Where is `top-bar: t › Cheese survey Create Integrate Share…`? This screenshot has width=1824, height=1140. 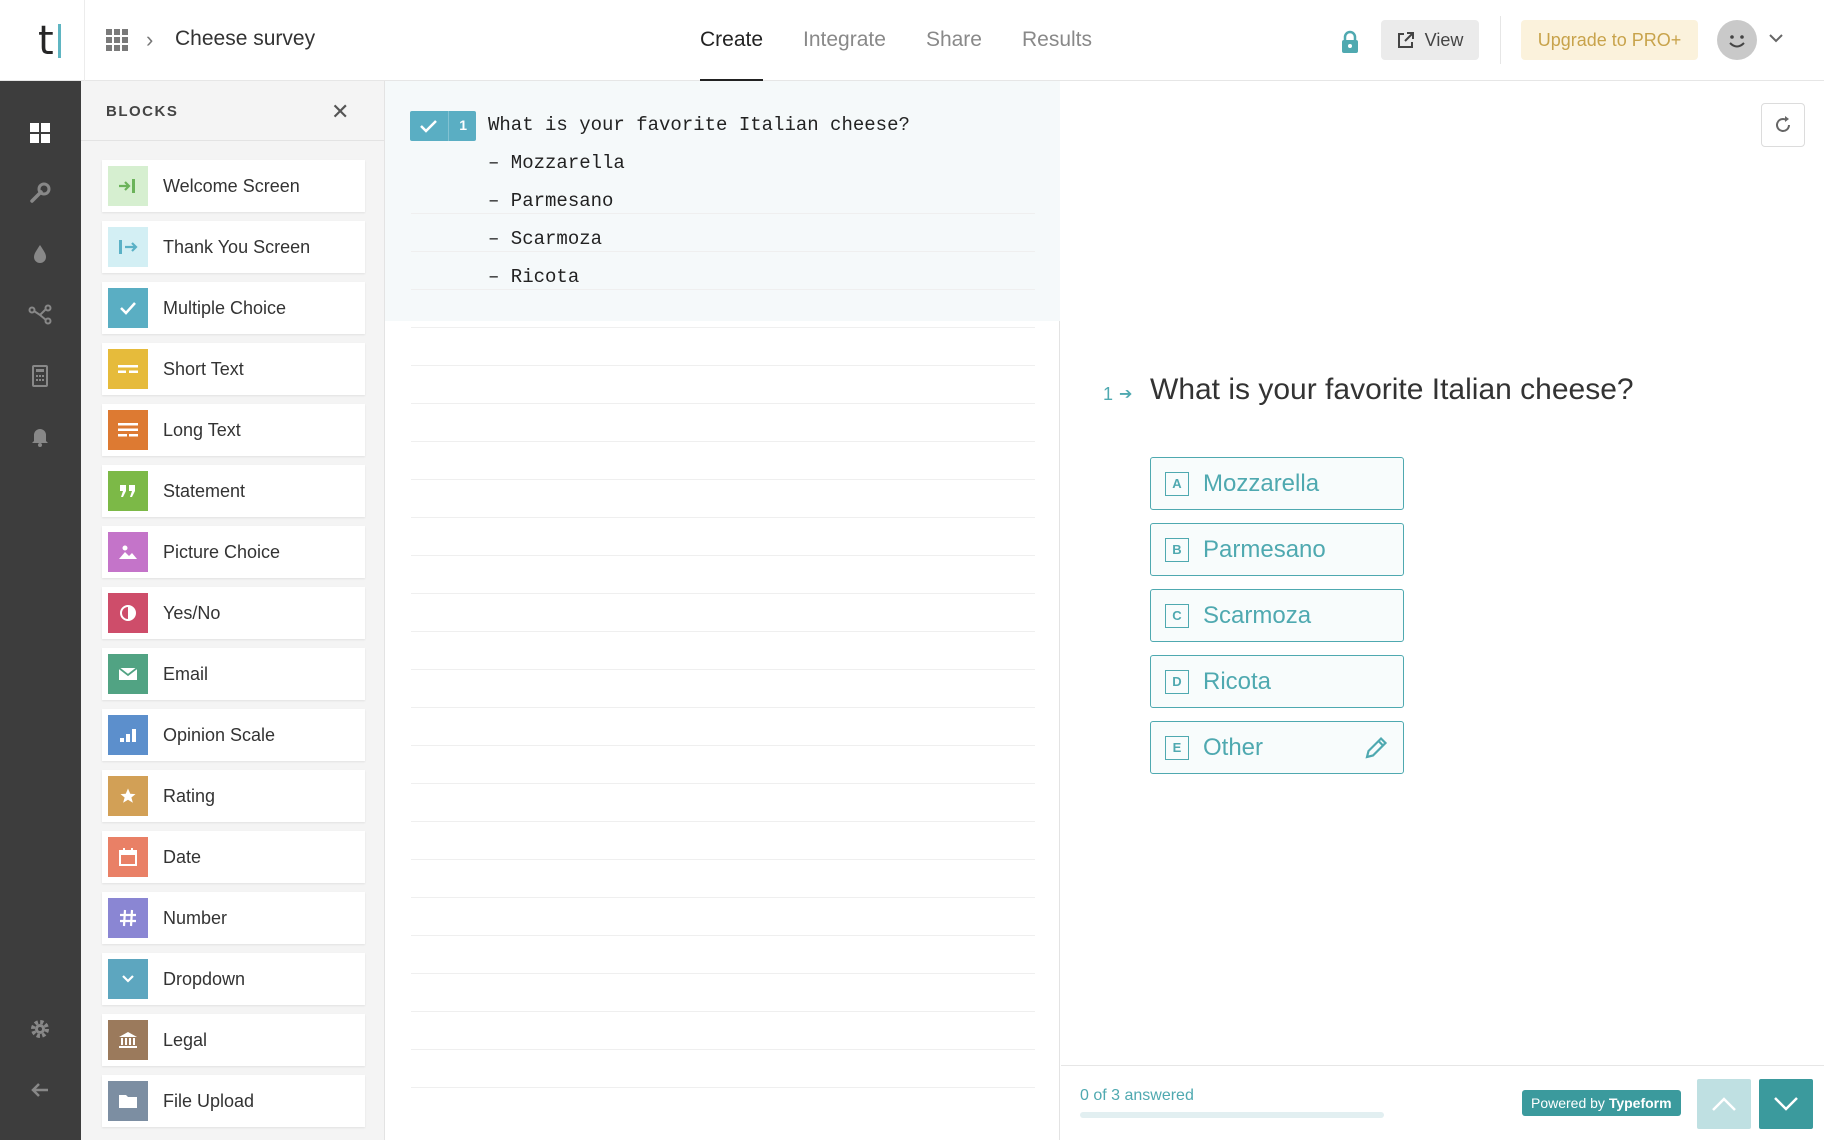 top-bar: t › Cheese survey Create Integrate Share… is located at coordinates (912, 40).